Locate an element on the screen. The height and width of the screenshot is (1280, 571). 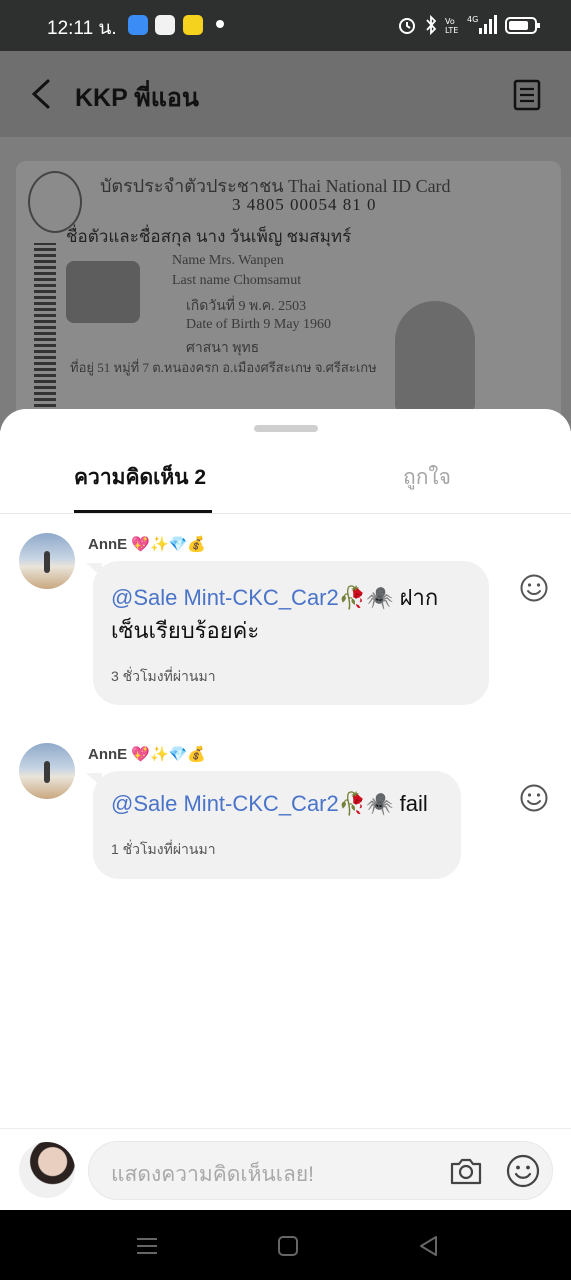
card-barcode is located at coordinates (45, 337).